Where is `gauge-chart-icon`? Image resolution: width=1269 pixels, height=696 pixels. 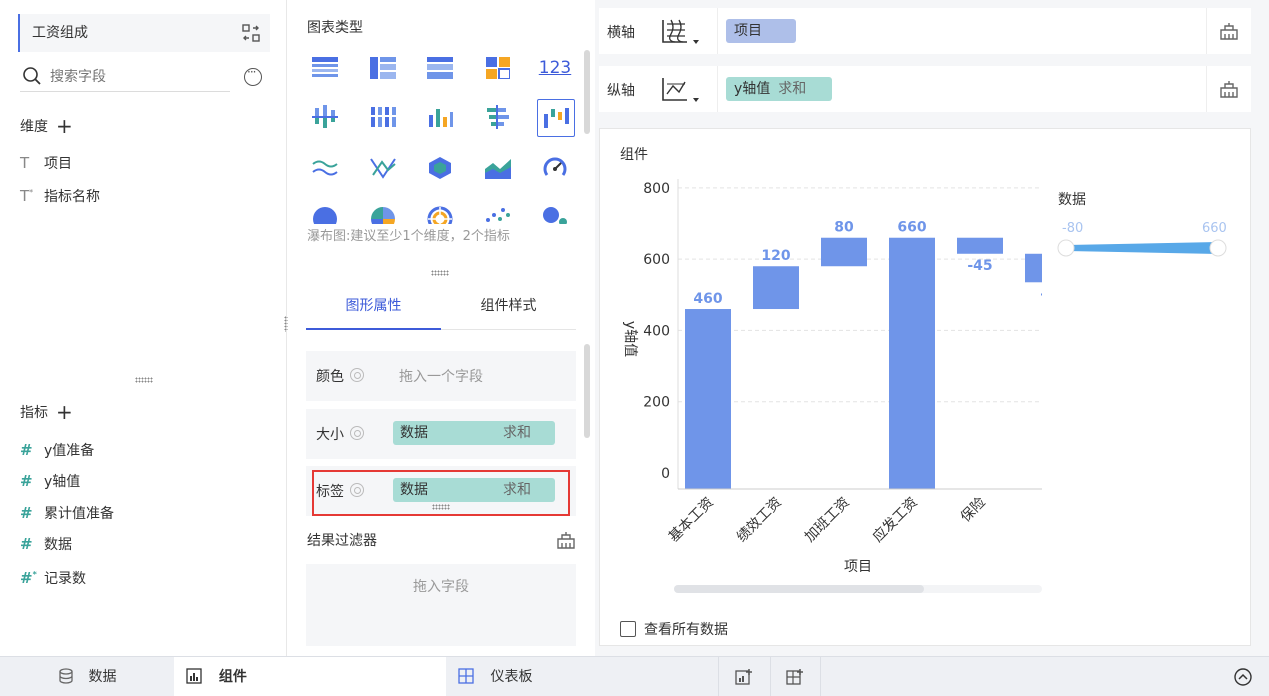 gauge-chart-icon is located at coordinates (555, 168).